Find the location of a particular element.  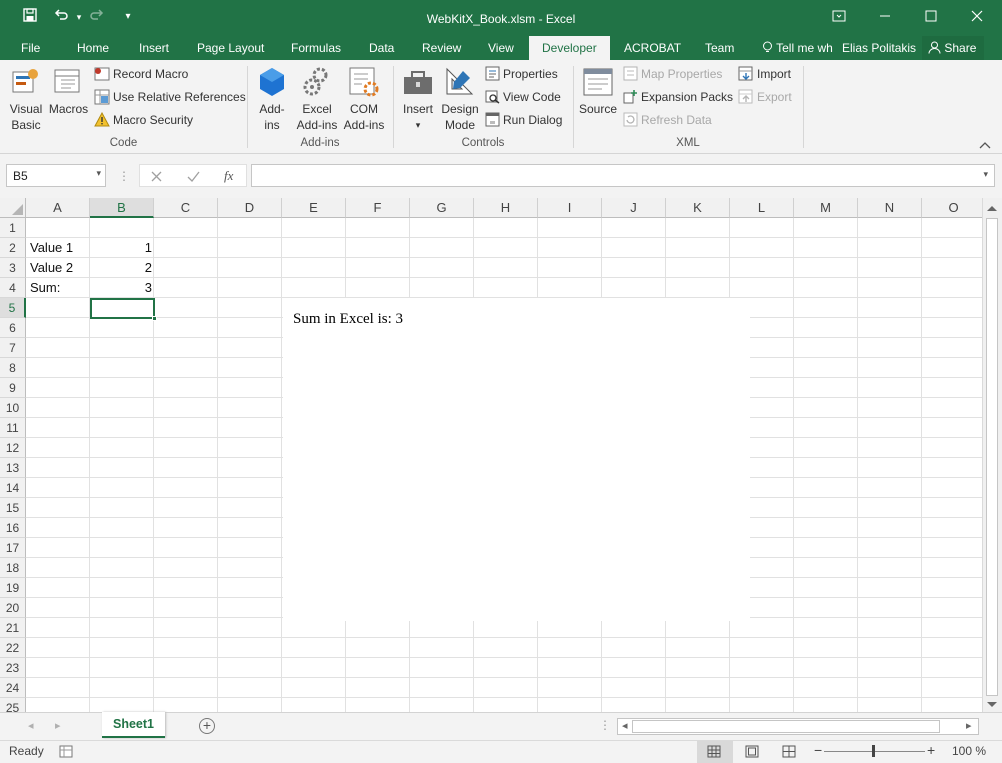

scroll-right-icon: ▸ is located at coordinates (969, 725).